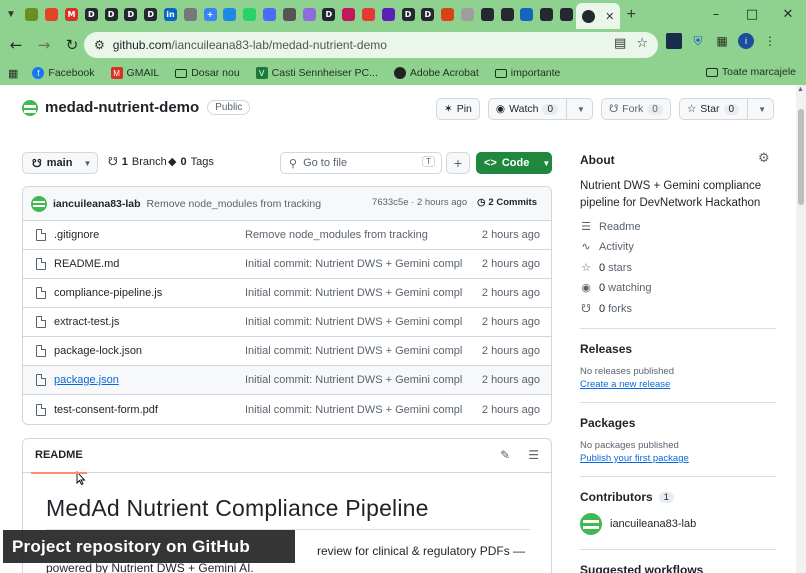 The image size is (806, 573). I want to click on readme-tab: README, so click(59, 461).